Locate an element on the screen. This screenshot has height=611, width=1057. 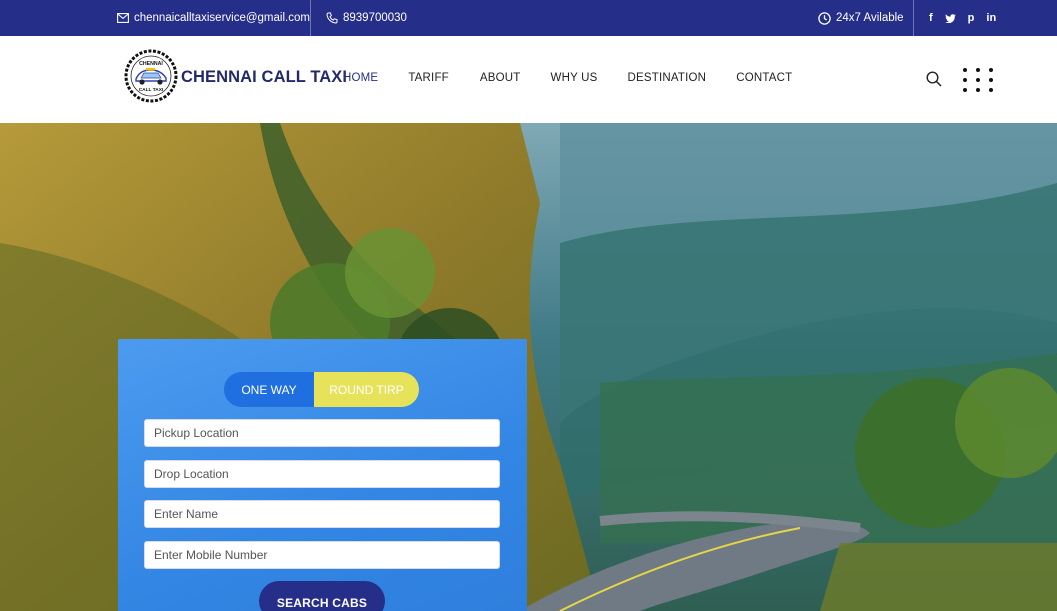
search-icon is located at coordinates (934, 81).